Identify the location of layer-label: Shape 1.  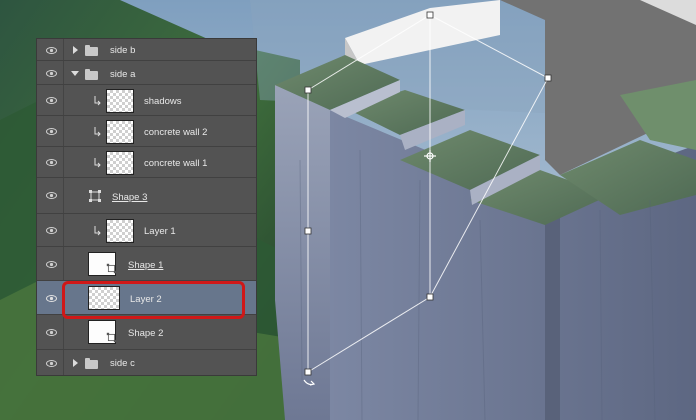
(146, 265).